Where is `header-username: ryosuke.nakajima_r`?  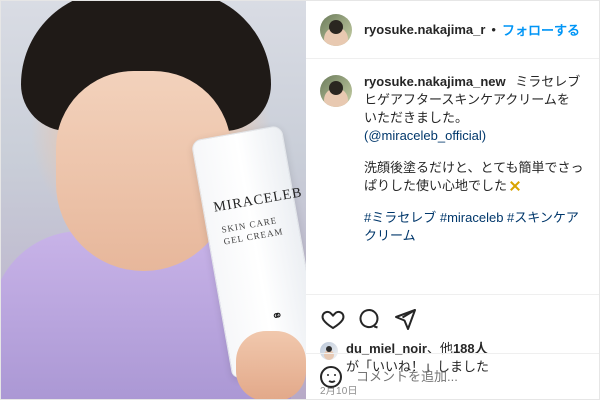 header-username: ryosuke.nakajima_r is located at coordinates (424, 29).